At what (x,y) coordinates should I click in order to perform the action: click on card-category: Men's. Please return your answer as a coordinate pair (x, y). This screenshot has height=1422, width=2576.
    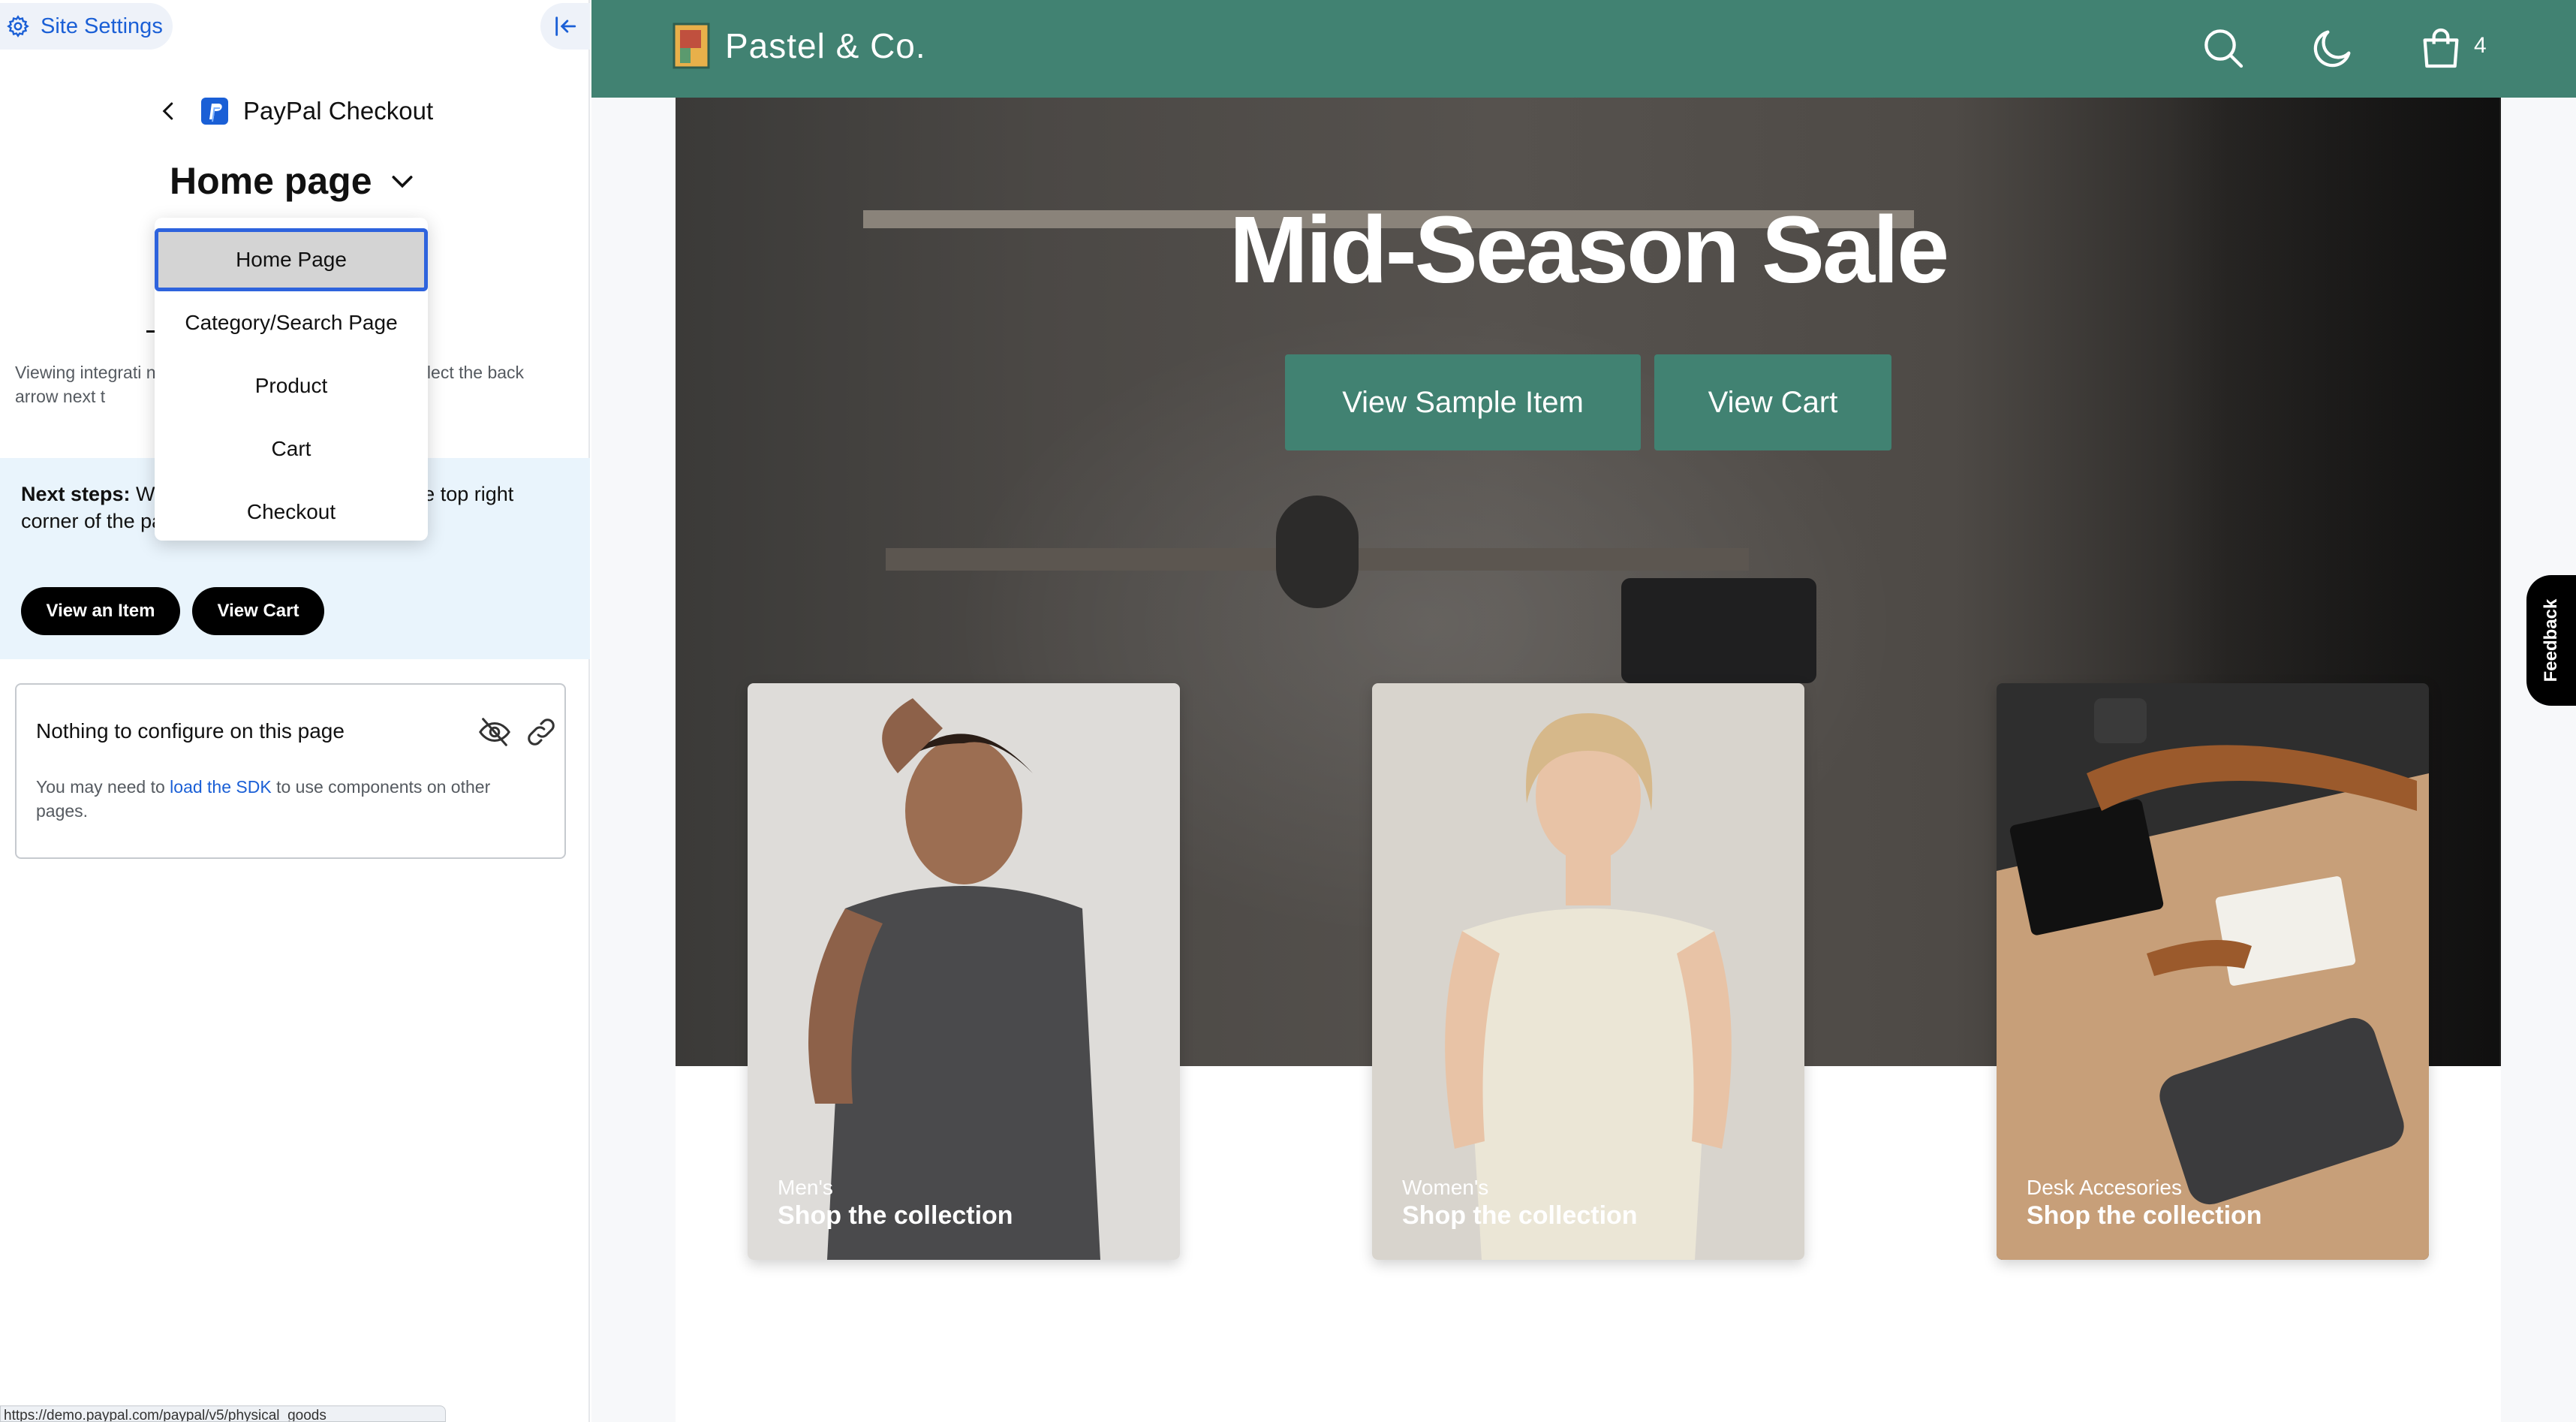
    Looking at the image, I should click on (805, 1188).